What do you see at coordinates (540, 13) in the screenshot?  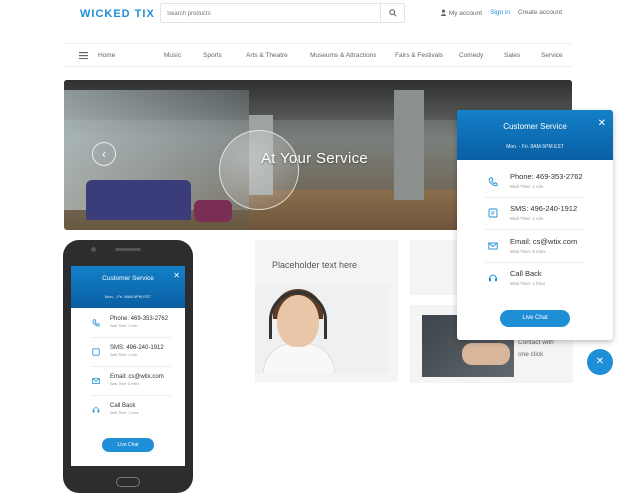 I see `create-account-link: Create account` at bounding box center [540, 13].